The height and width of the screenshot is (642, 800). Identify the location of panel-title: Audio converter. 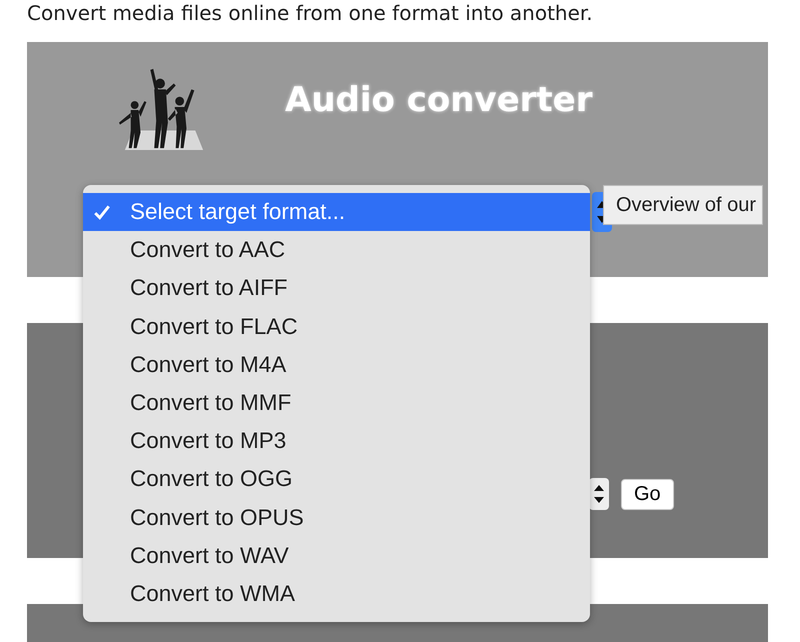
(438, 100).